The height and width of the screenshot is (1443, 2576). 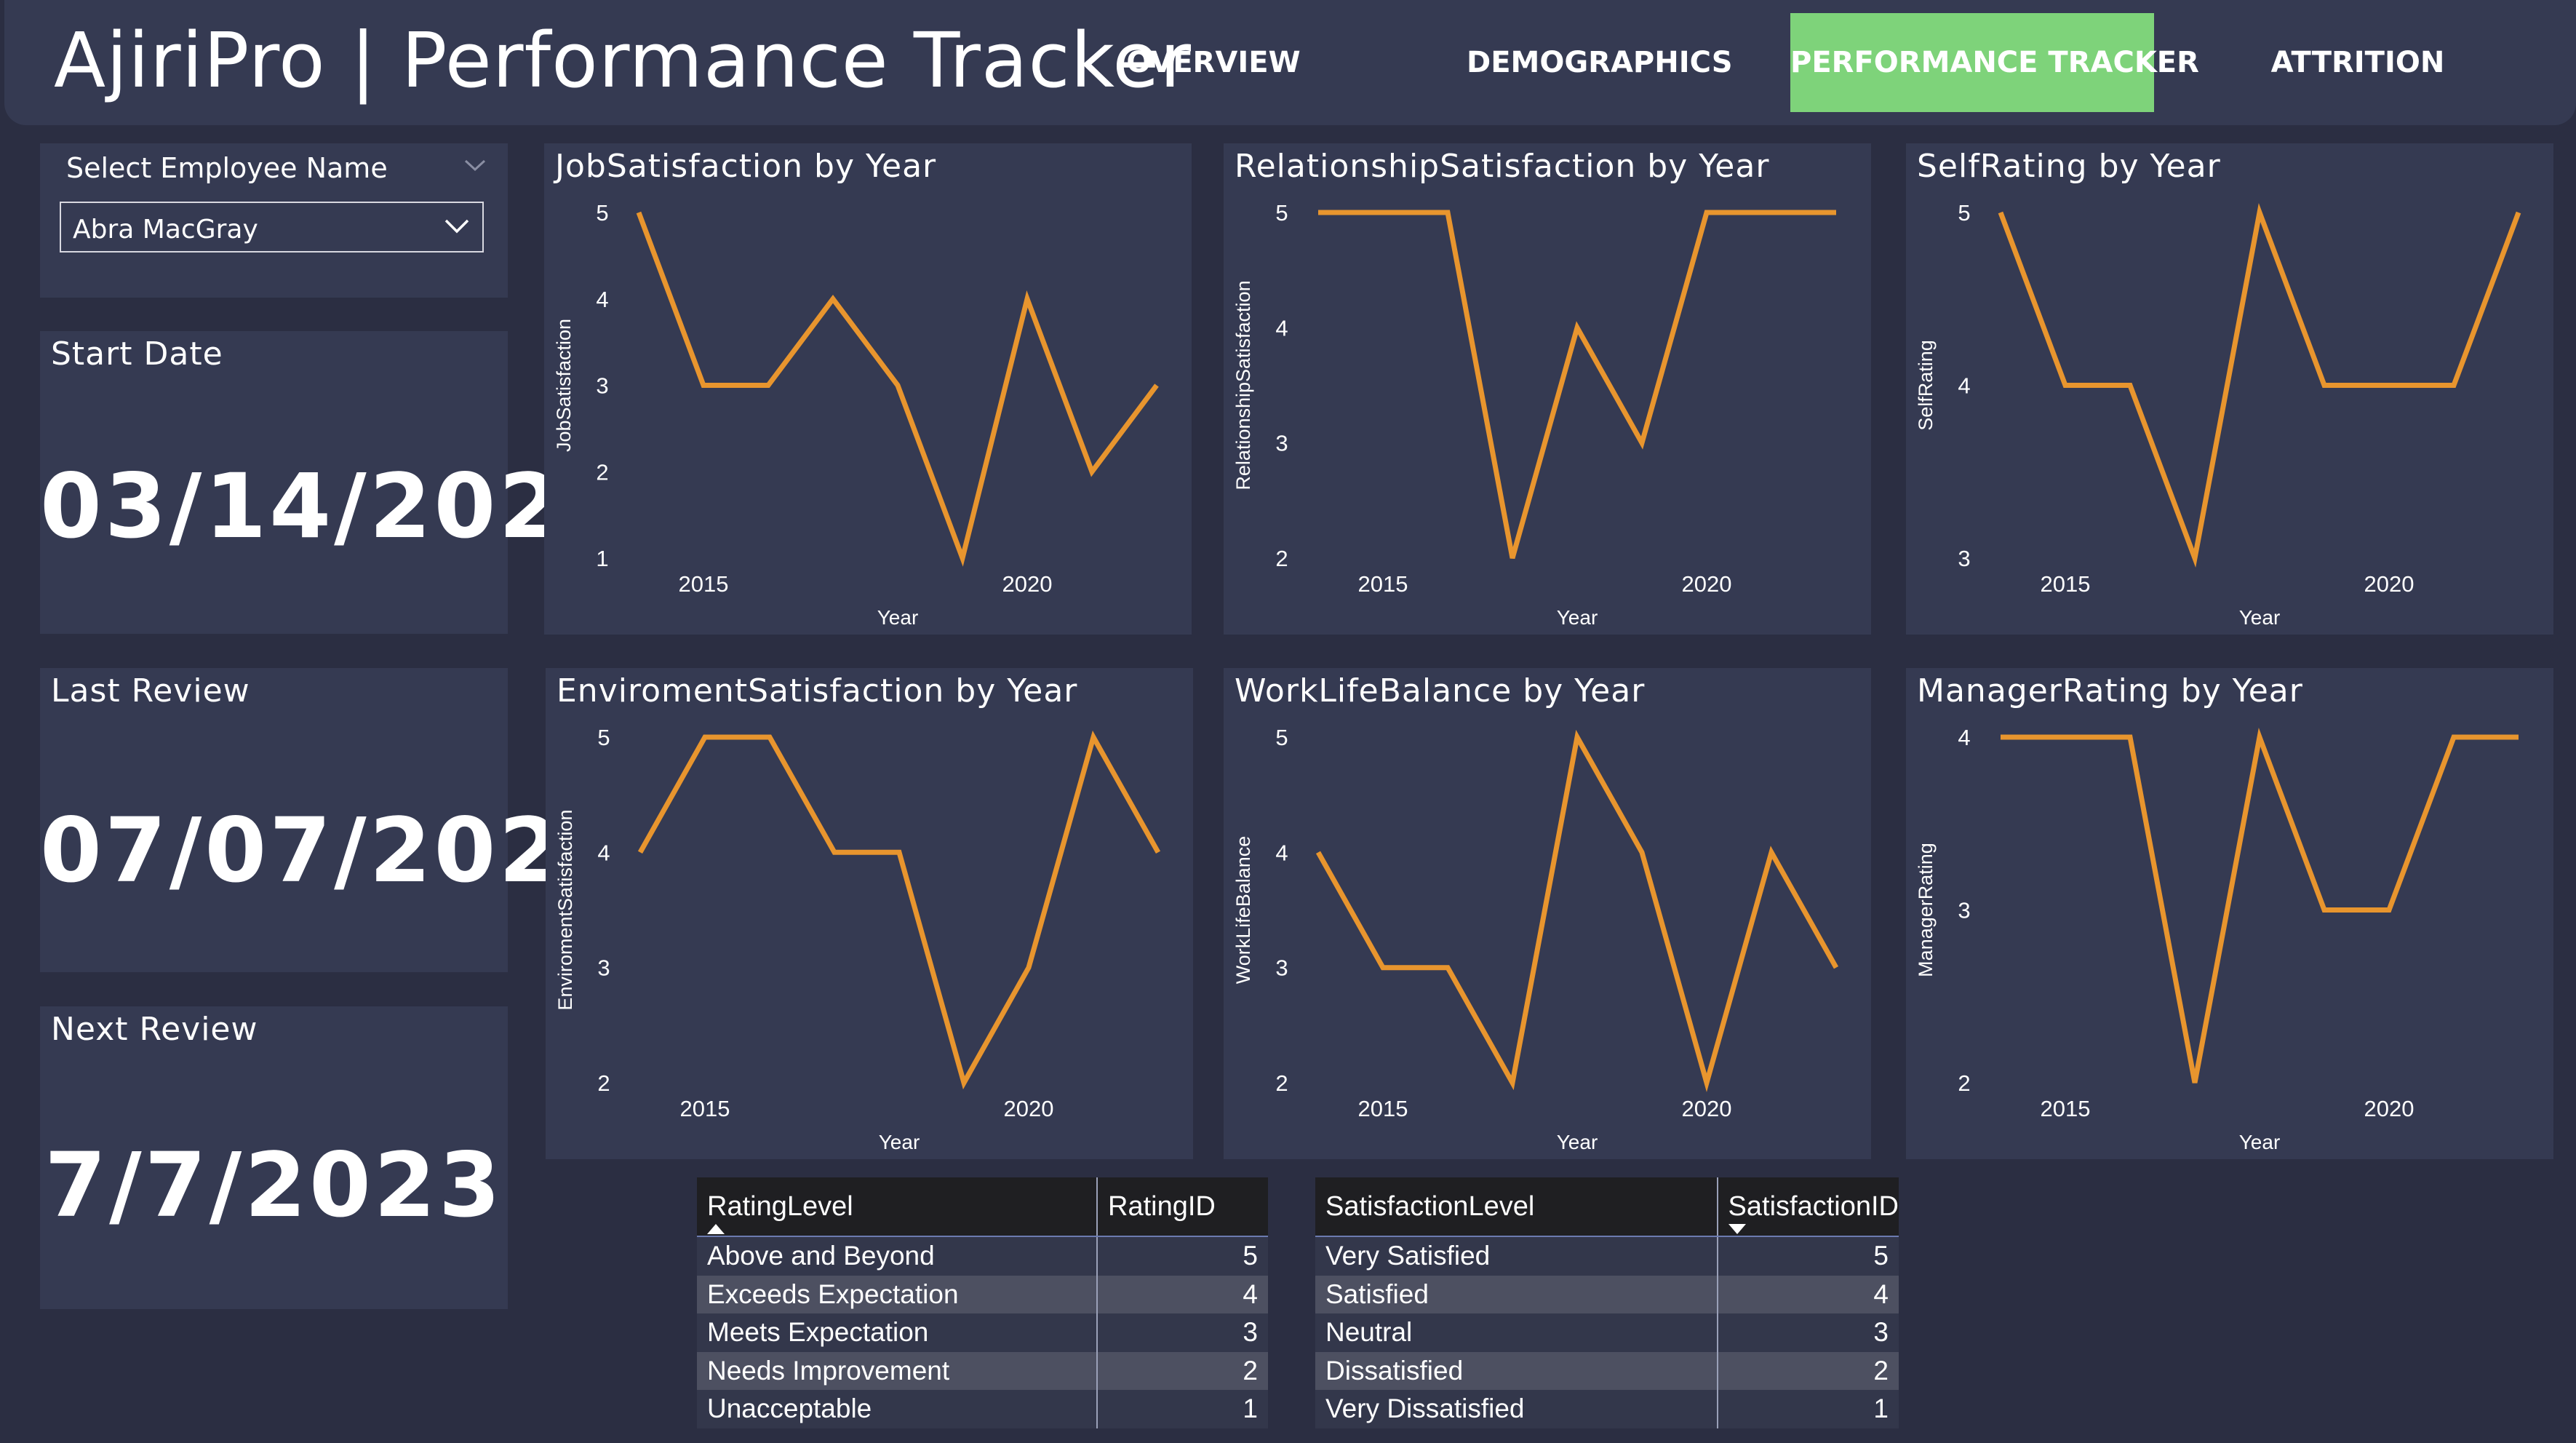 What do you see at coordinates (897, 1332) in the screenshot?
I see `table-cell: Meets Expectation` at bounding box center [897, 1332].